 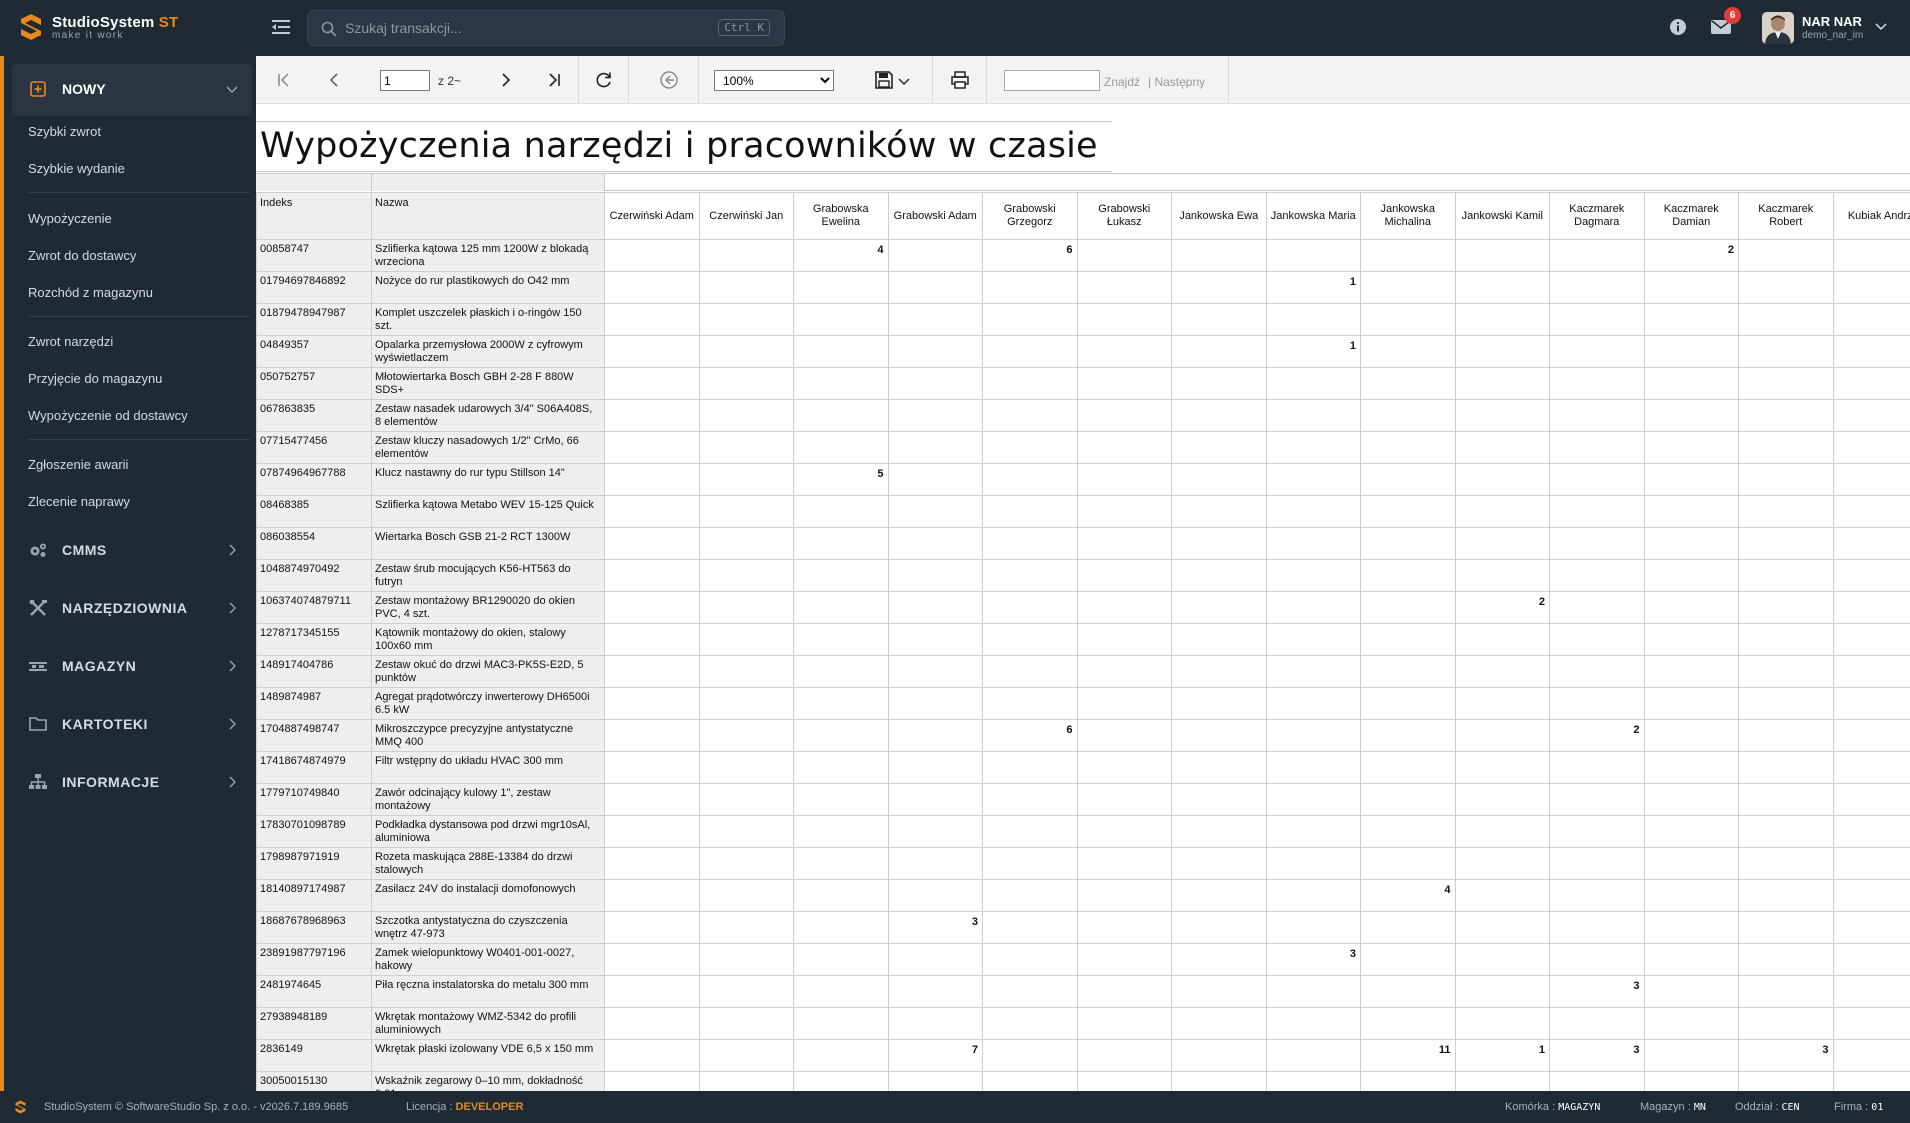 I want to click on sidebar-section-new: NOWY, so click(x=132, y=90).